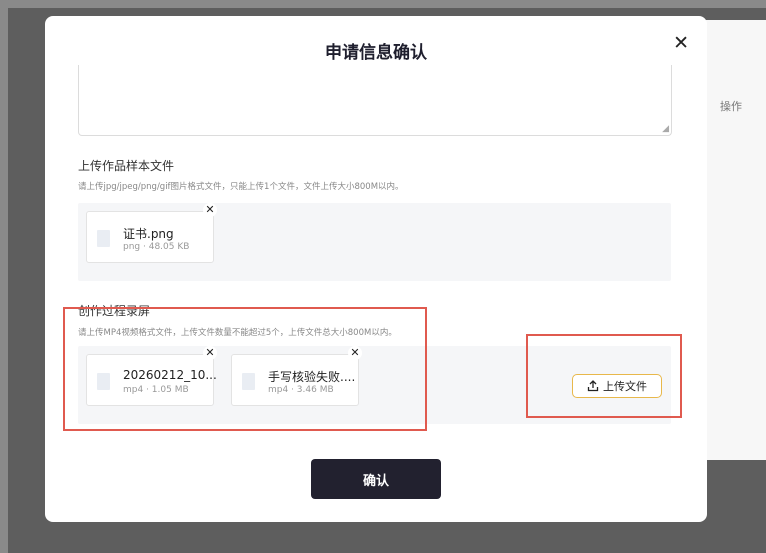 The width and height of the screenshot is (766, 553). I want to click on sample-file-area: 证书.png png · 48.05 KB ✕, so click(374, 242).